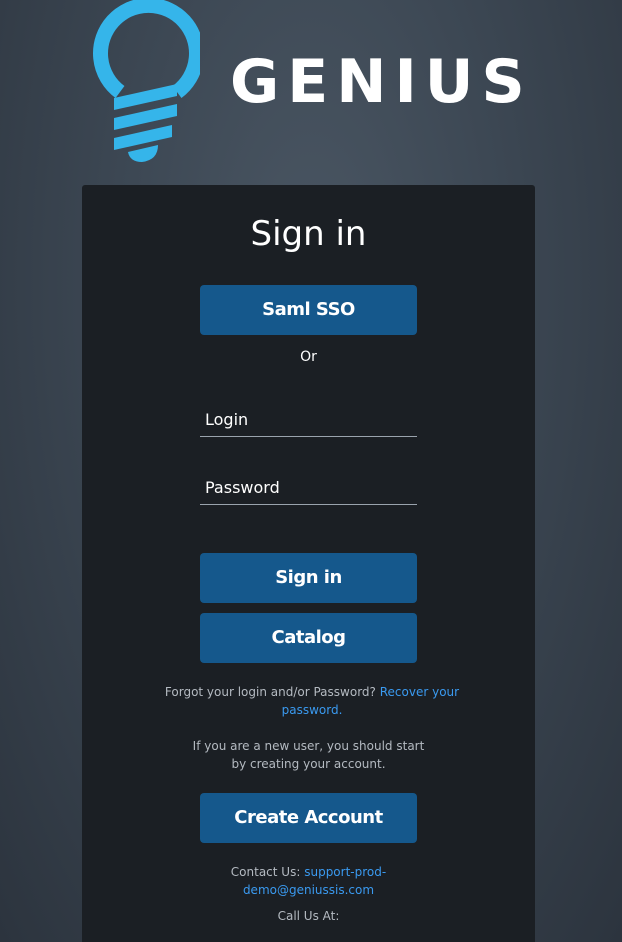 The height and width of the screenshot is (942, 622). What do you see at coordinates (270, 692) in the screenshot?
I see `forgot-label: Forgot your login and/or Password?` at bounding box center [270, 692].